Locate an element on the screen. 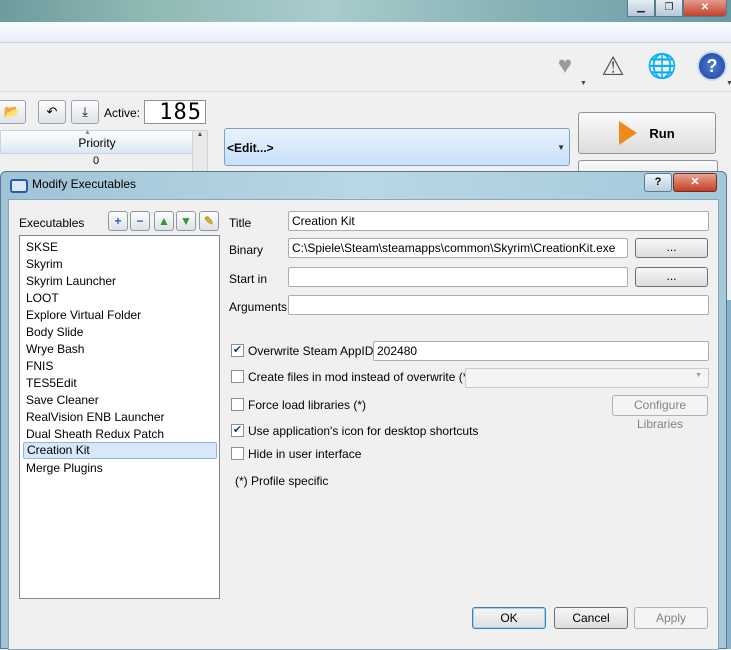 This screenshot has width=731, height=650. globe-icon: 🌐 is located at coordinates (662, 66).